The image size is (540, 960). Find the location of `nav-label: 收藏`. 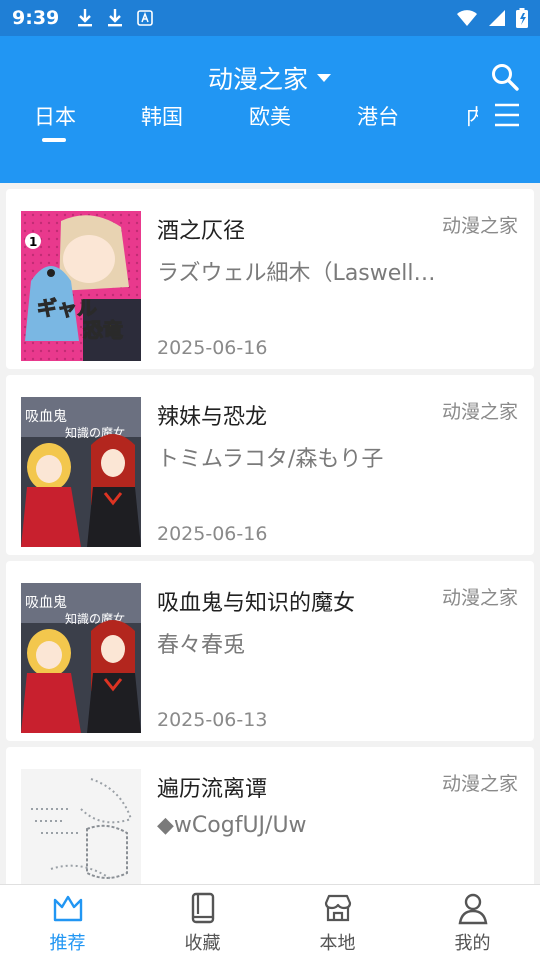

nav-label: 收藏 is located at coordinates (202, 943).